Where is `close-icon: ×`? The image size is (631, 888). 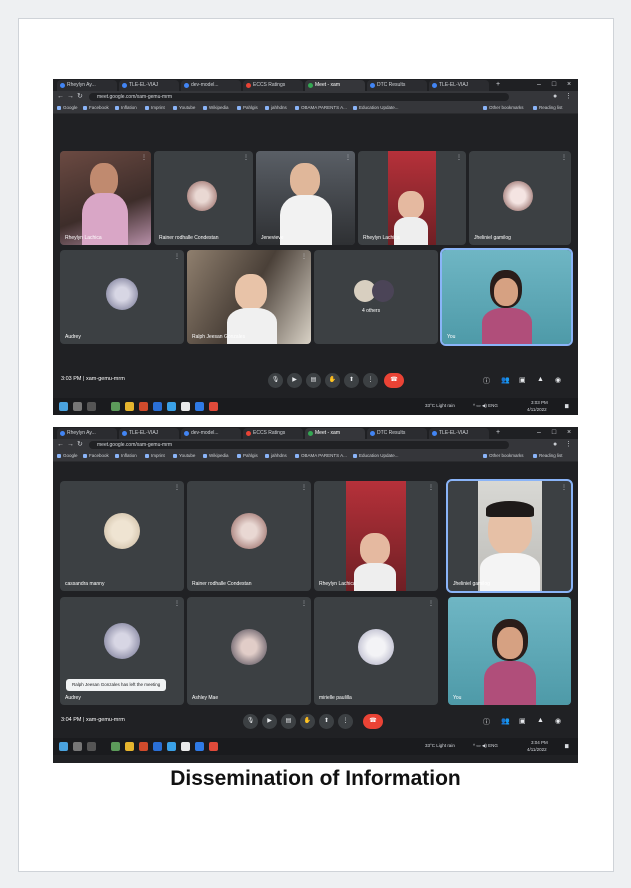 close-icon: × is located at coordinates (569, 85).